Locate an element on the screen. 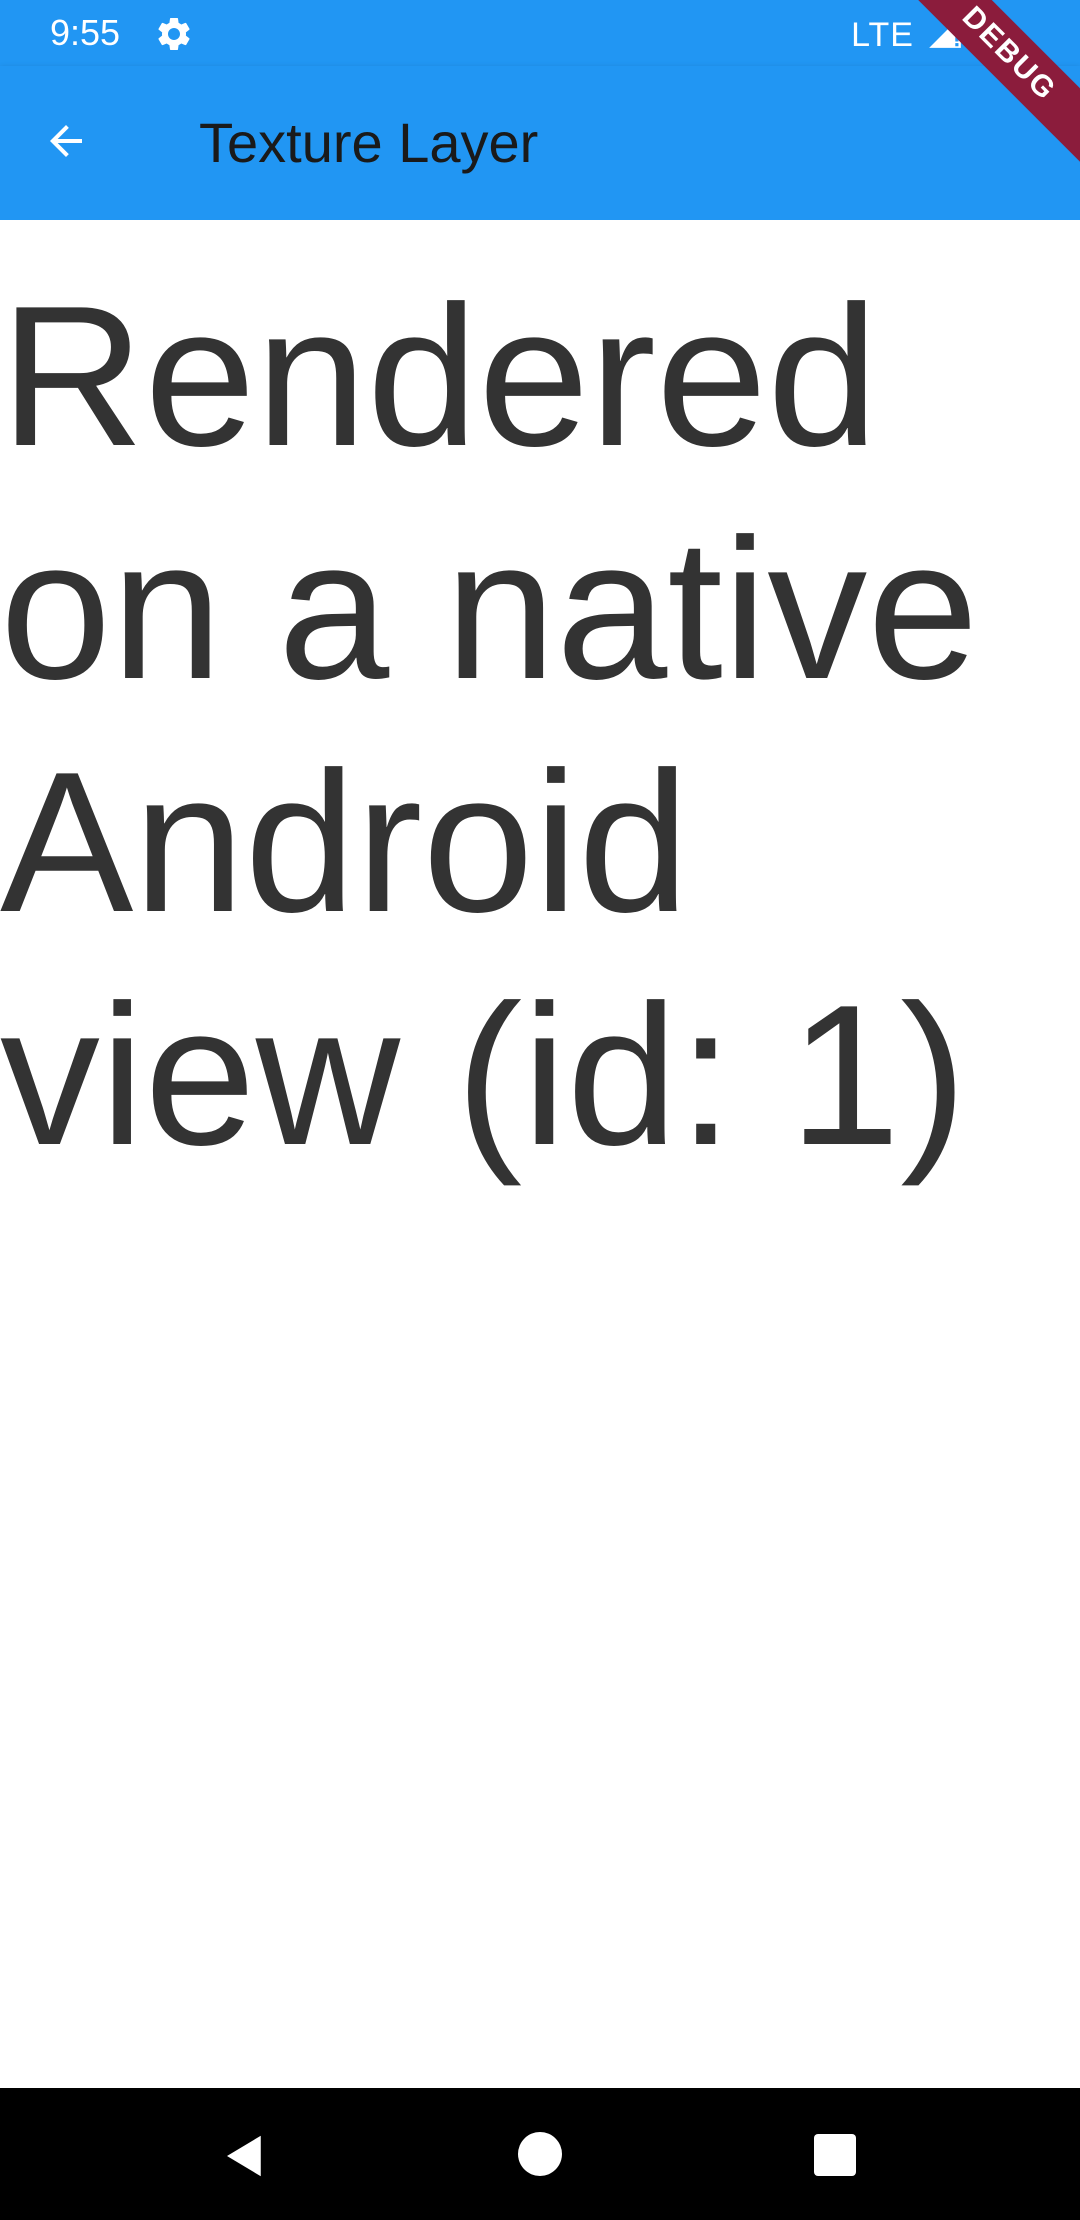 The width and height of the screenshot is (1080, 2220). back-button is located at coordinates (66, 143).